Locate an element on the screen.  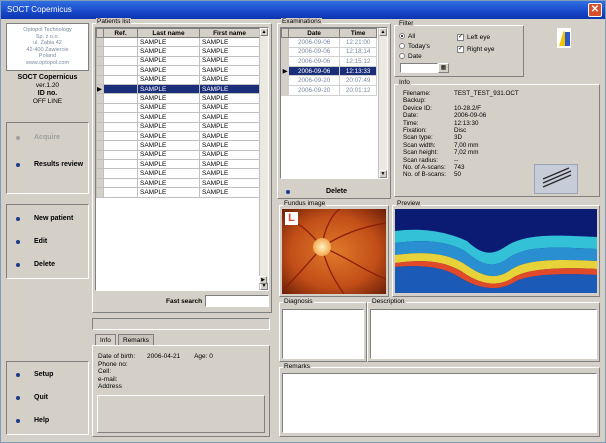
exam-time-cell: 20:07:49 is located at coordinates (358, 80).